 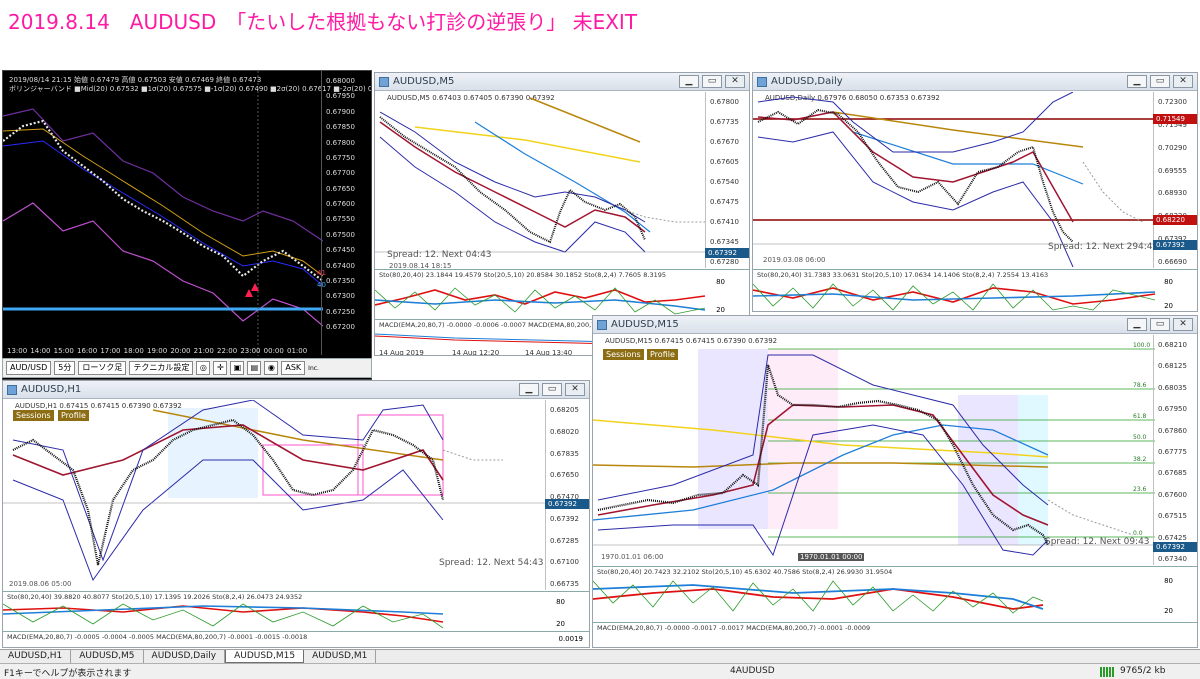 I want to click on camera-icon: ◉, so click(x=271, y=368).